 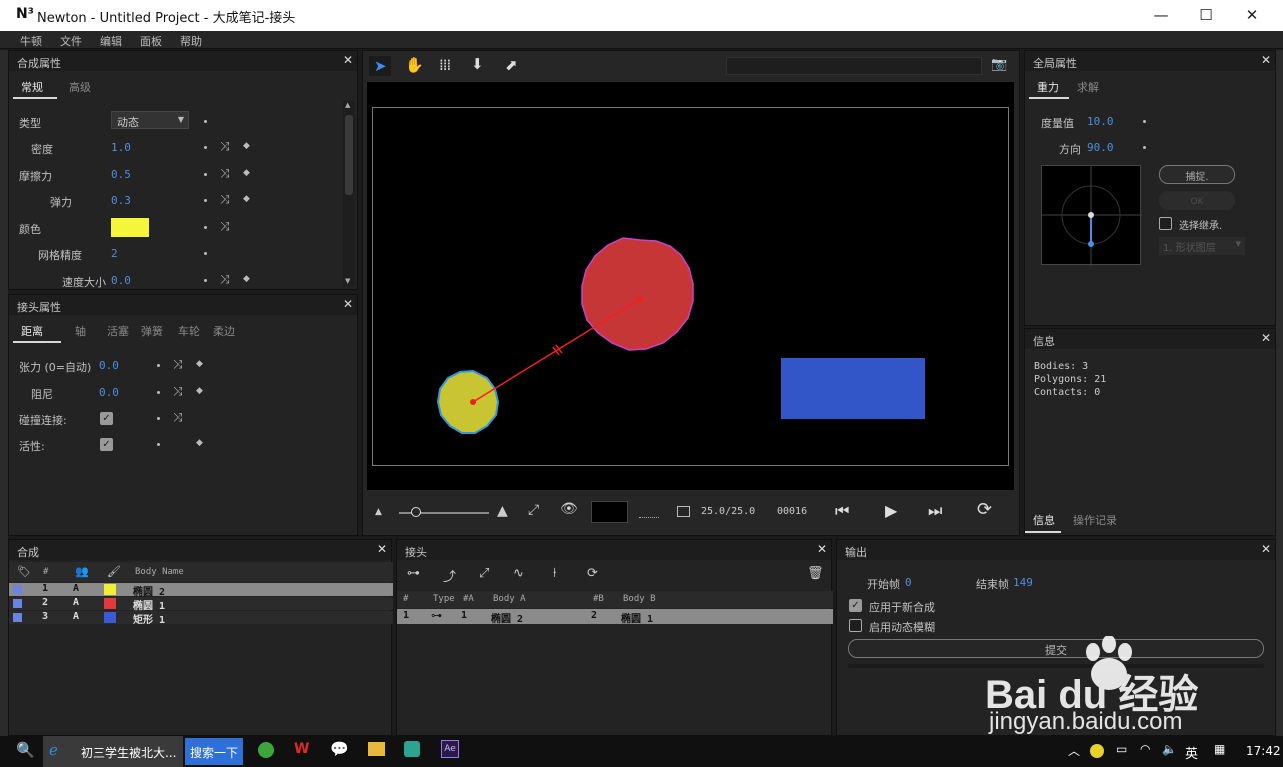 What do you see at coordinates (1202, 246) in the screenshot?
I see `shape-layer-select: 1. 形状图层 ▼` at bounding box center [1202, 246].